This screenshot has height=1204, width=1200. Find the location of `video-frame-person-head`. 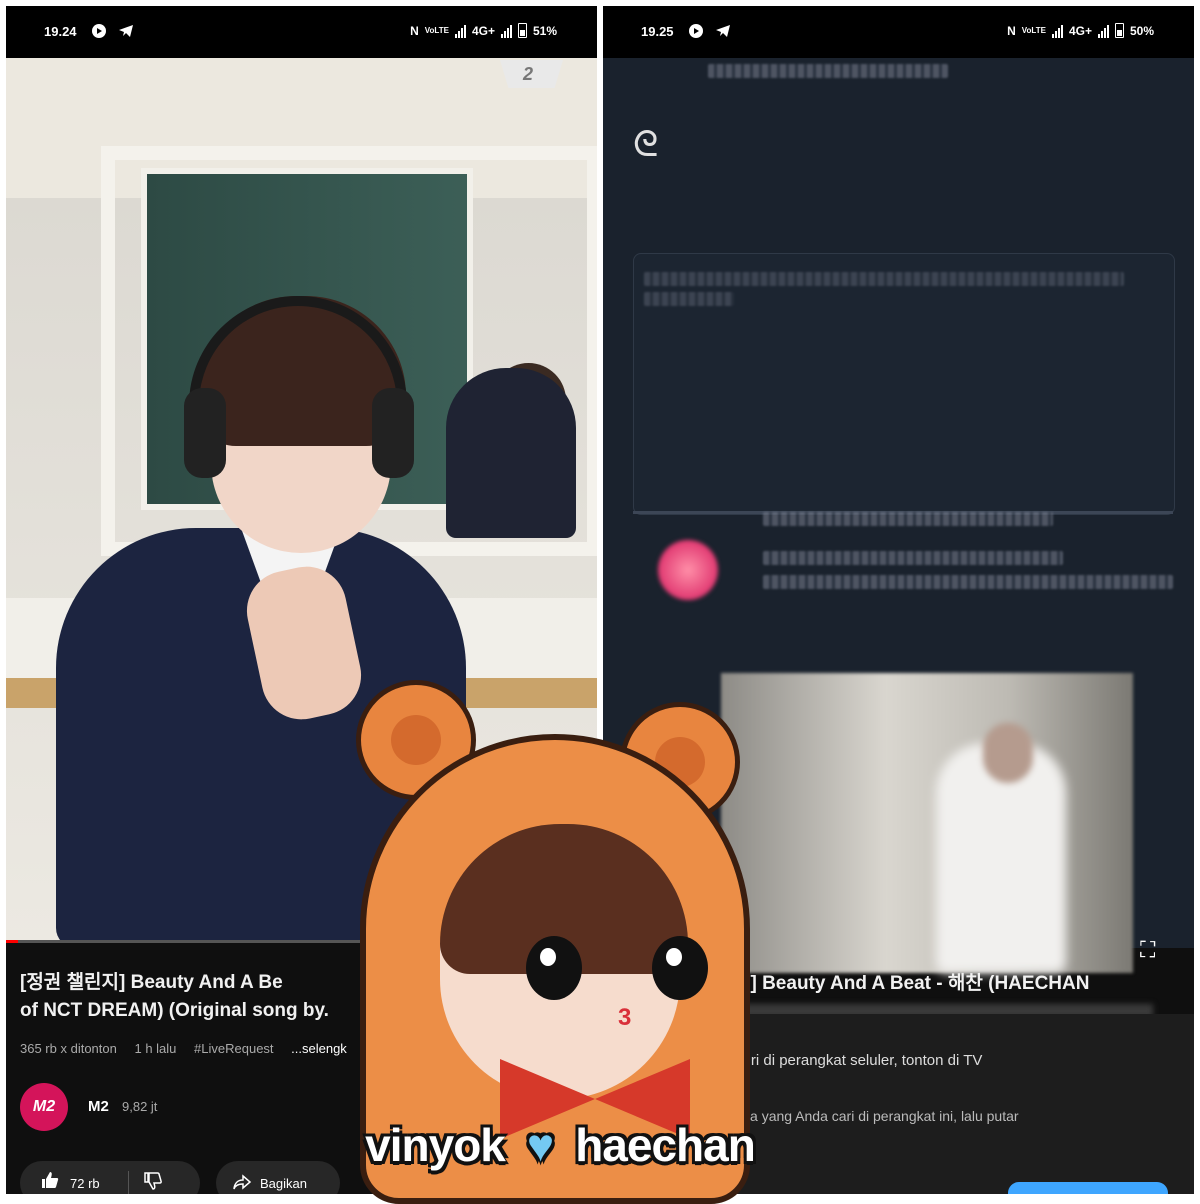

video-frame-person-head is located at coordinates (1008, 753).